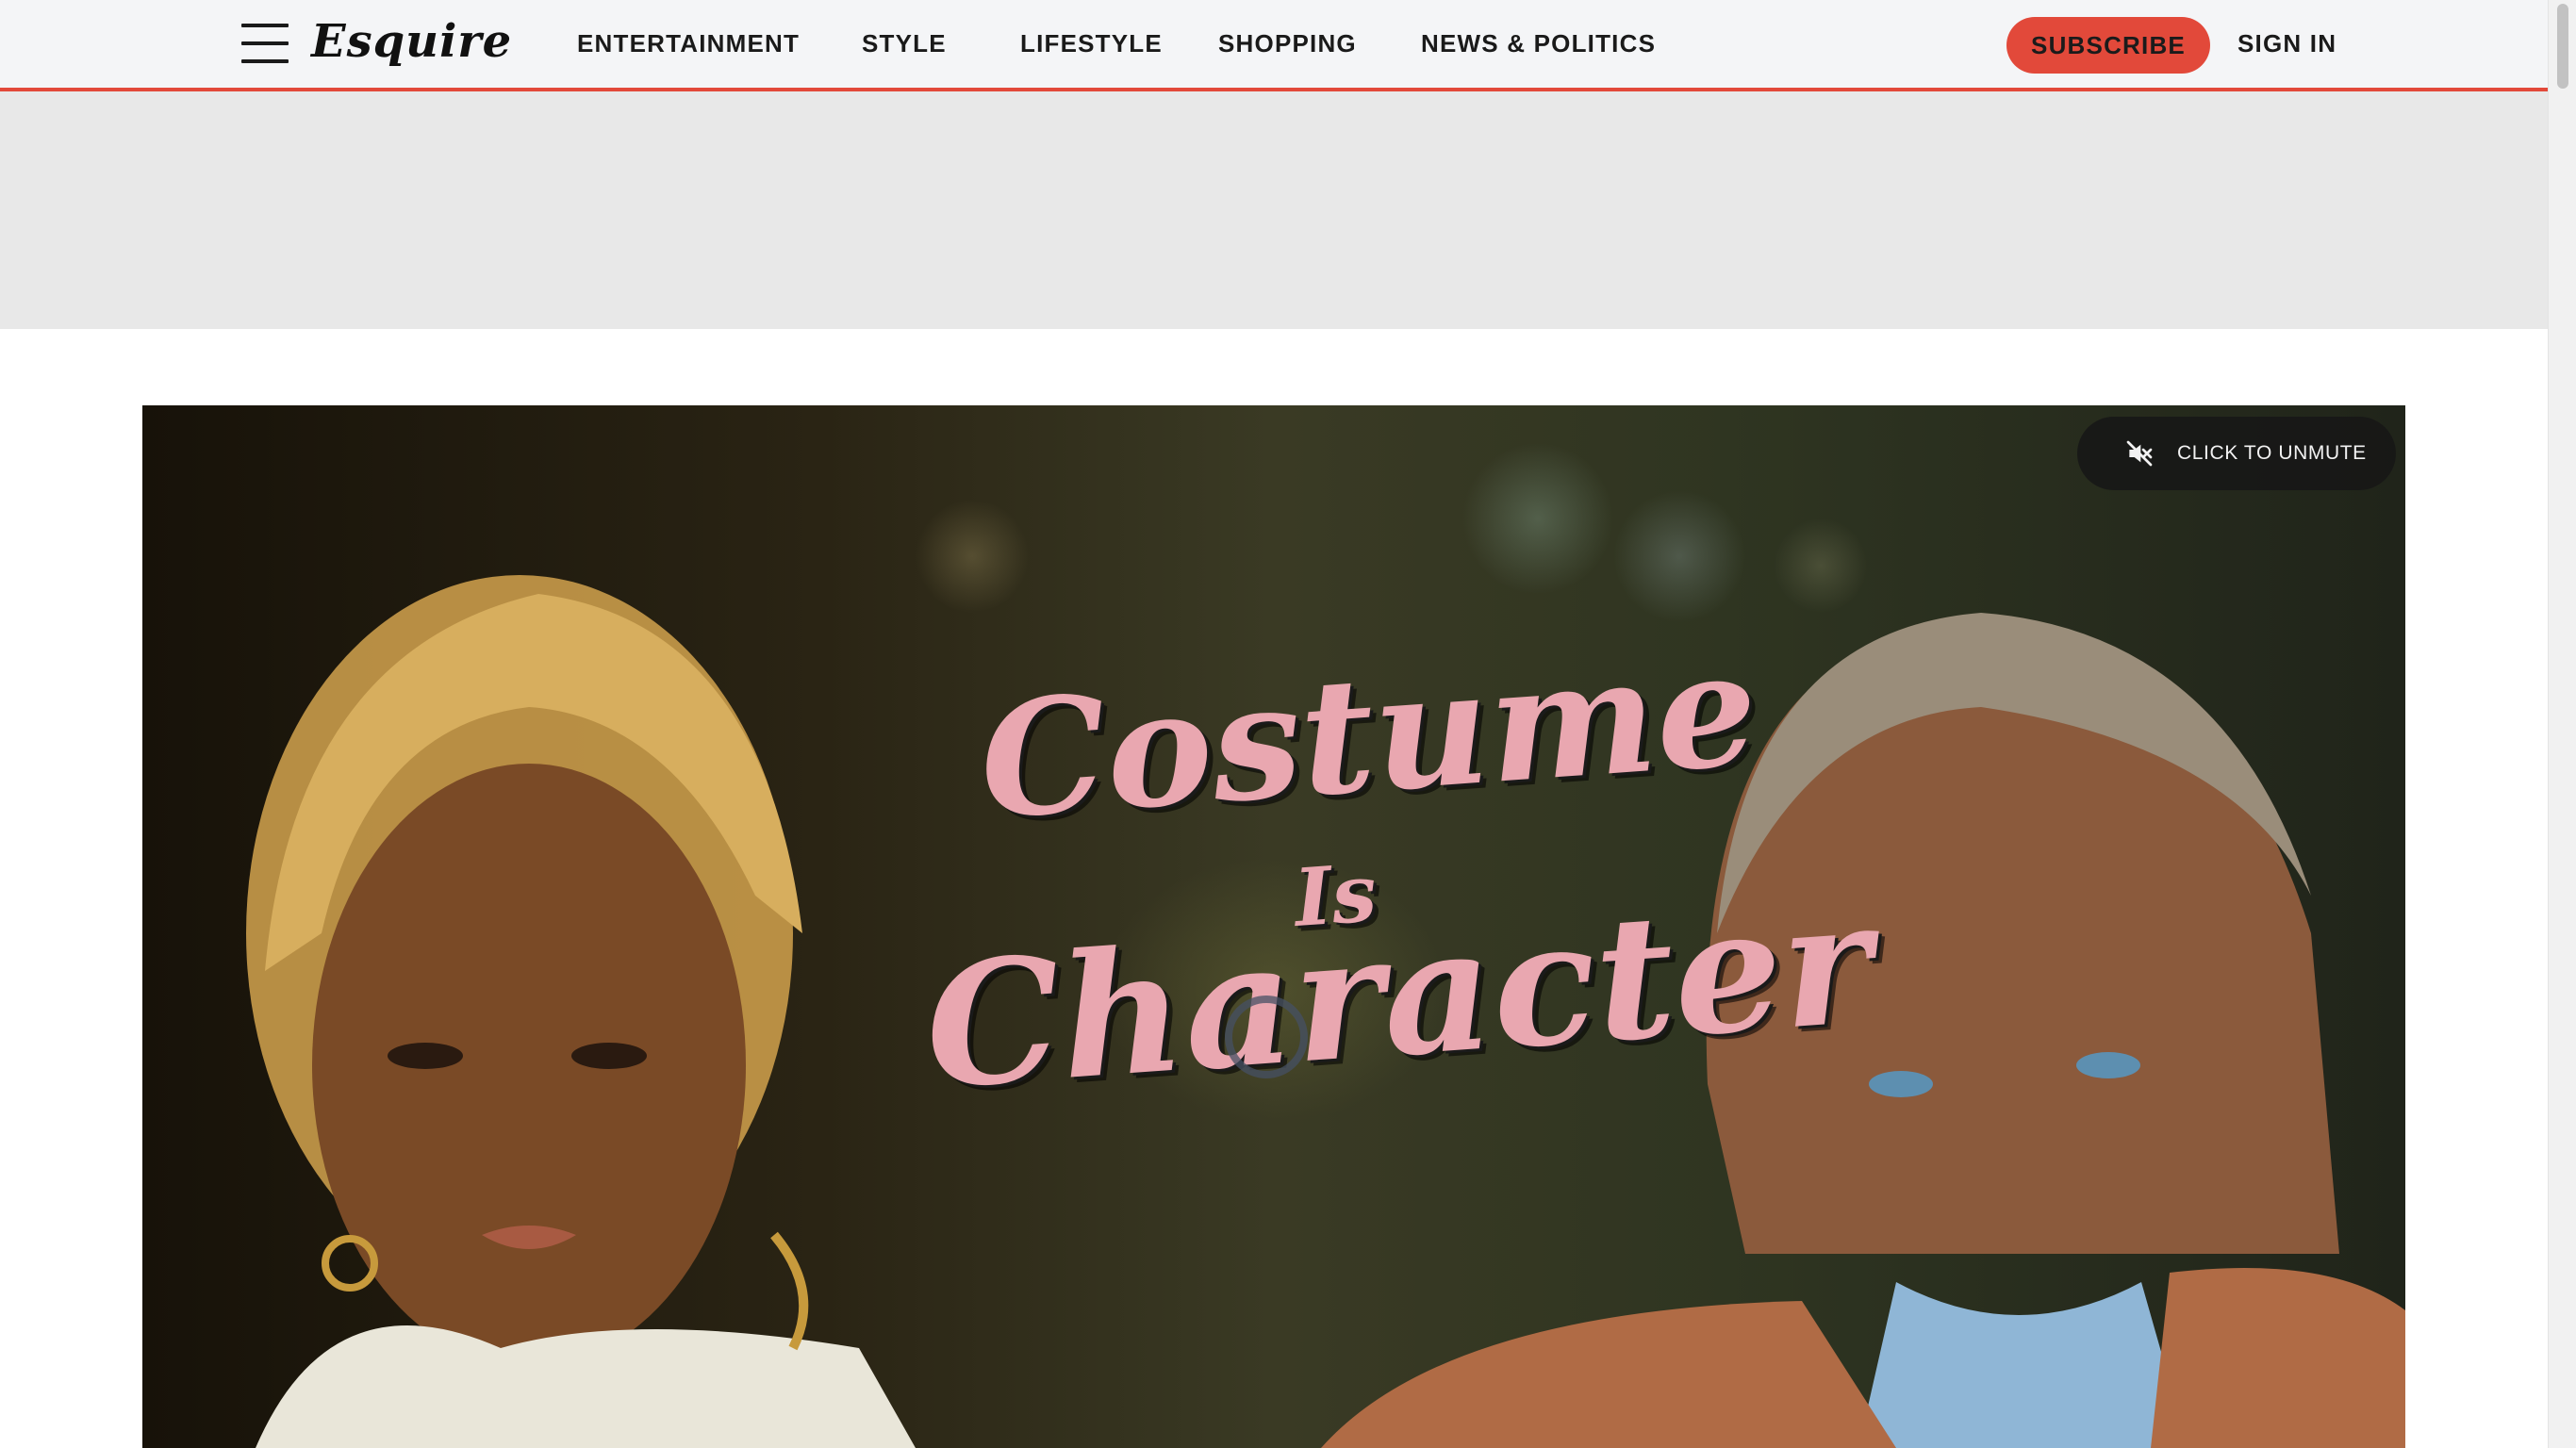 The width and height of the screenshot is (2576, 1448). Describe the element at coordinates (2287, 43) in the screenshot. I see `sign-in-link: SIGN IN` at that location.